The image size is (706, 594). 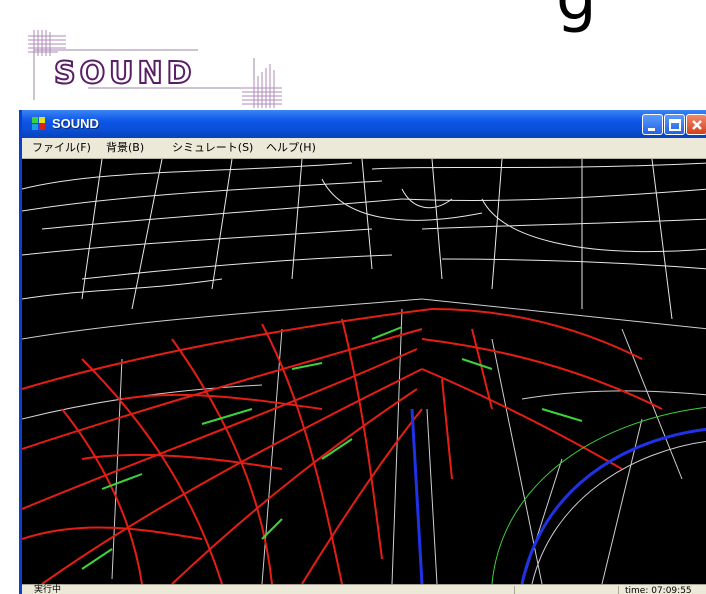 I want to click on maximize-icon, so click(x=675, y=125).